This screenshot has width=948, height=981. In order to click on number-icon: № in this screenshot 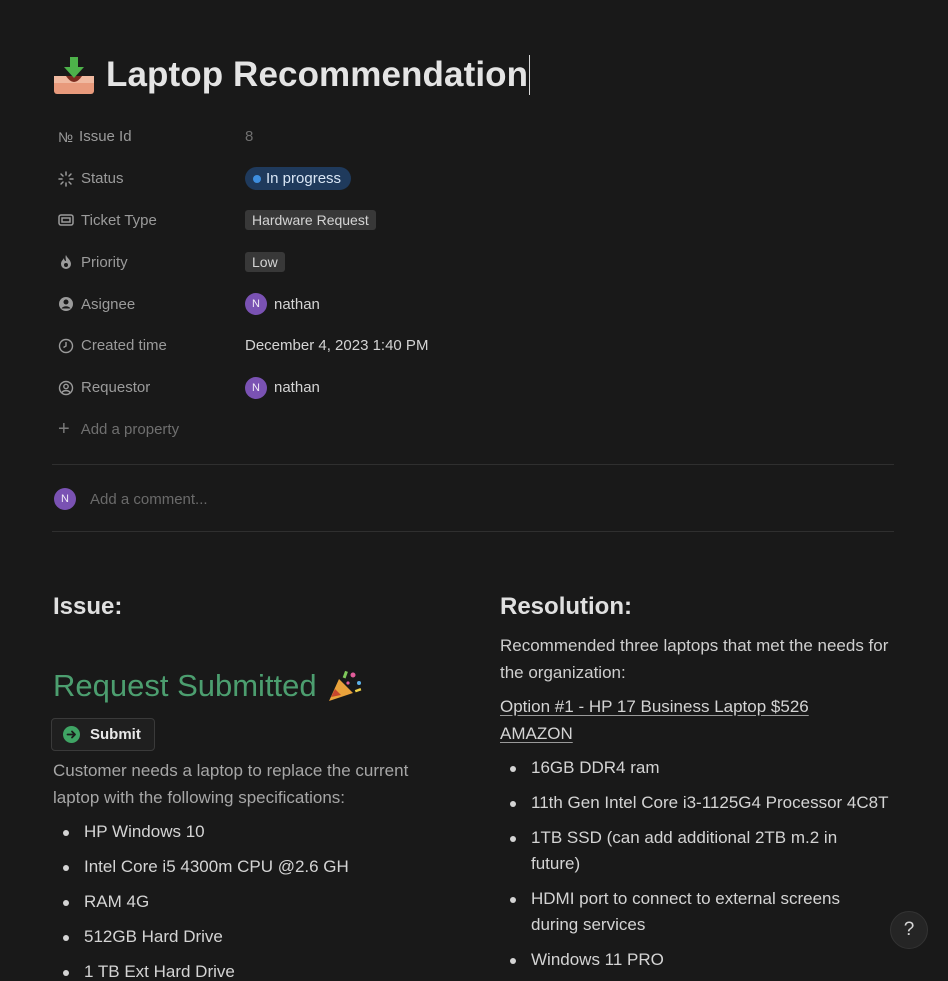, I will do `click(66, 136)`.